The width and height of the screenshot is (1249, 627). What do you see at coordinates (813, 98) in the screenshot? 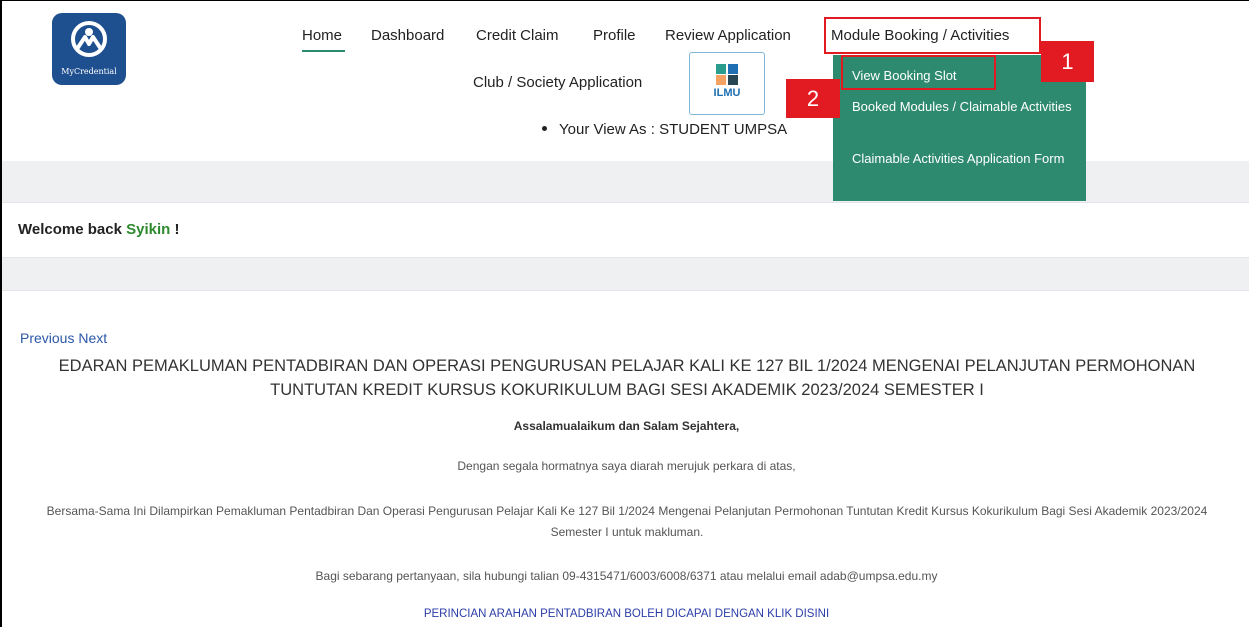
I see `annotation-label-2: 2` at bounding box center [813, 98].